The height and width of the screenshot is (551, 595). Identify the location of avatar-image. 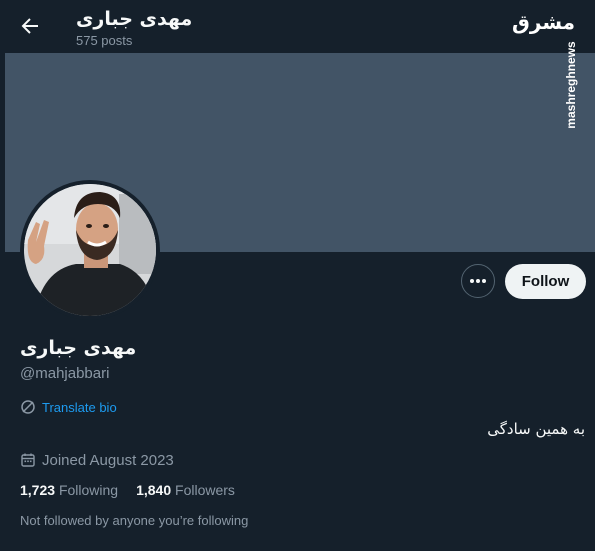
(90, 250).